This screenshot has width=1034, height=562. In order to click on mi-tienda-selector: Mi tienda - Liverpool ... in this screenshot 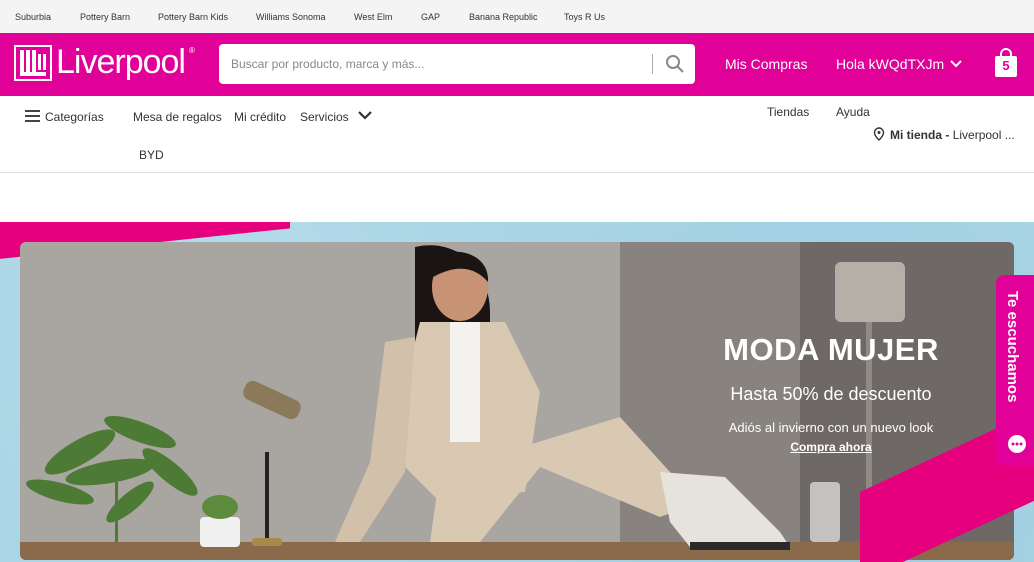, I will do `click(952, 135)`.